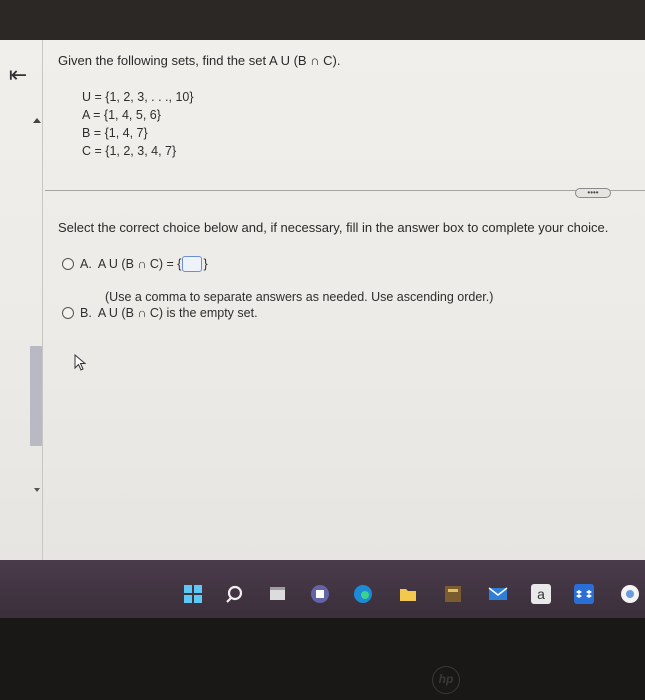  I want to click on option-a: A. A U (B ∩ C) = {}, so click(135, 264).